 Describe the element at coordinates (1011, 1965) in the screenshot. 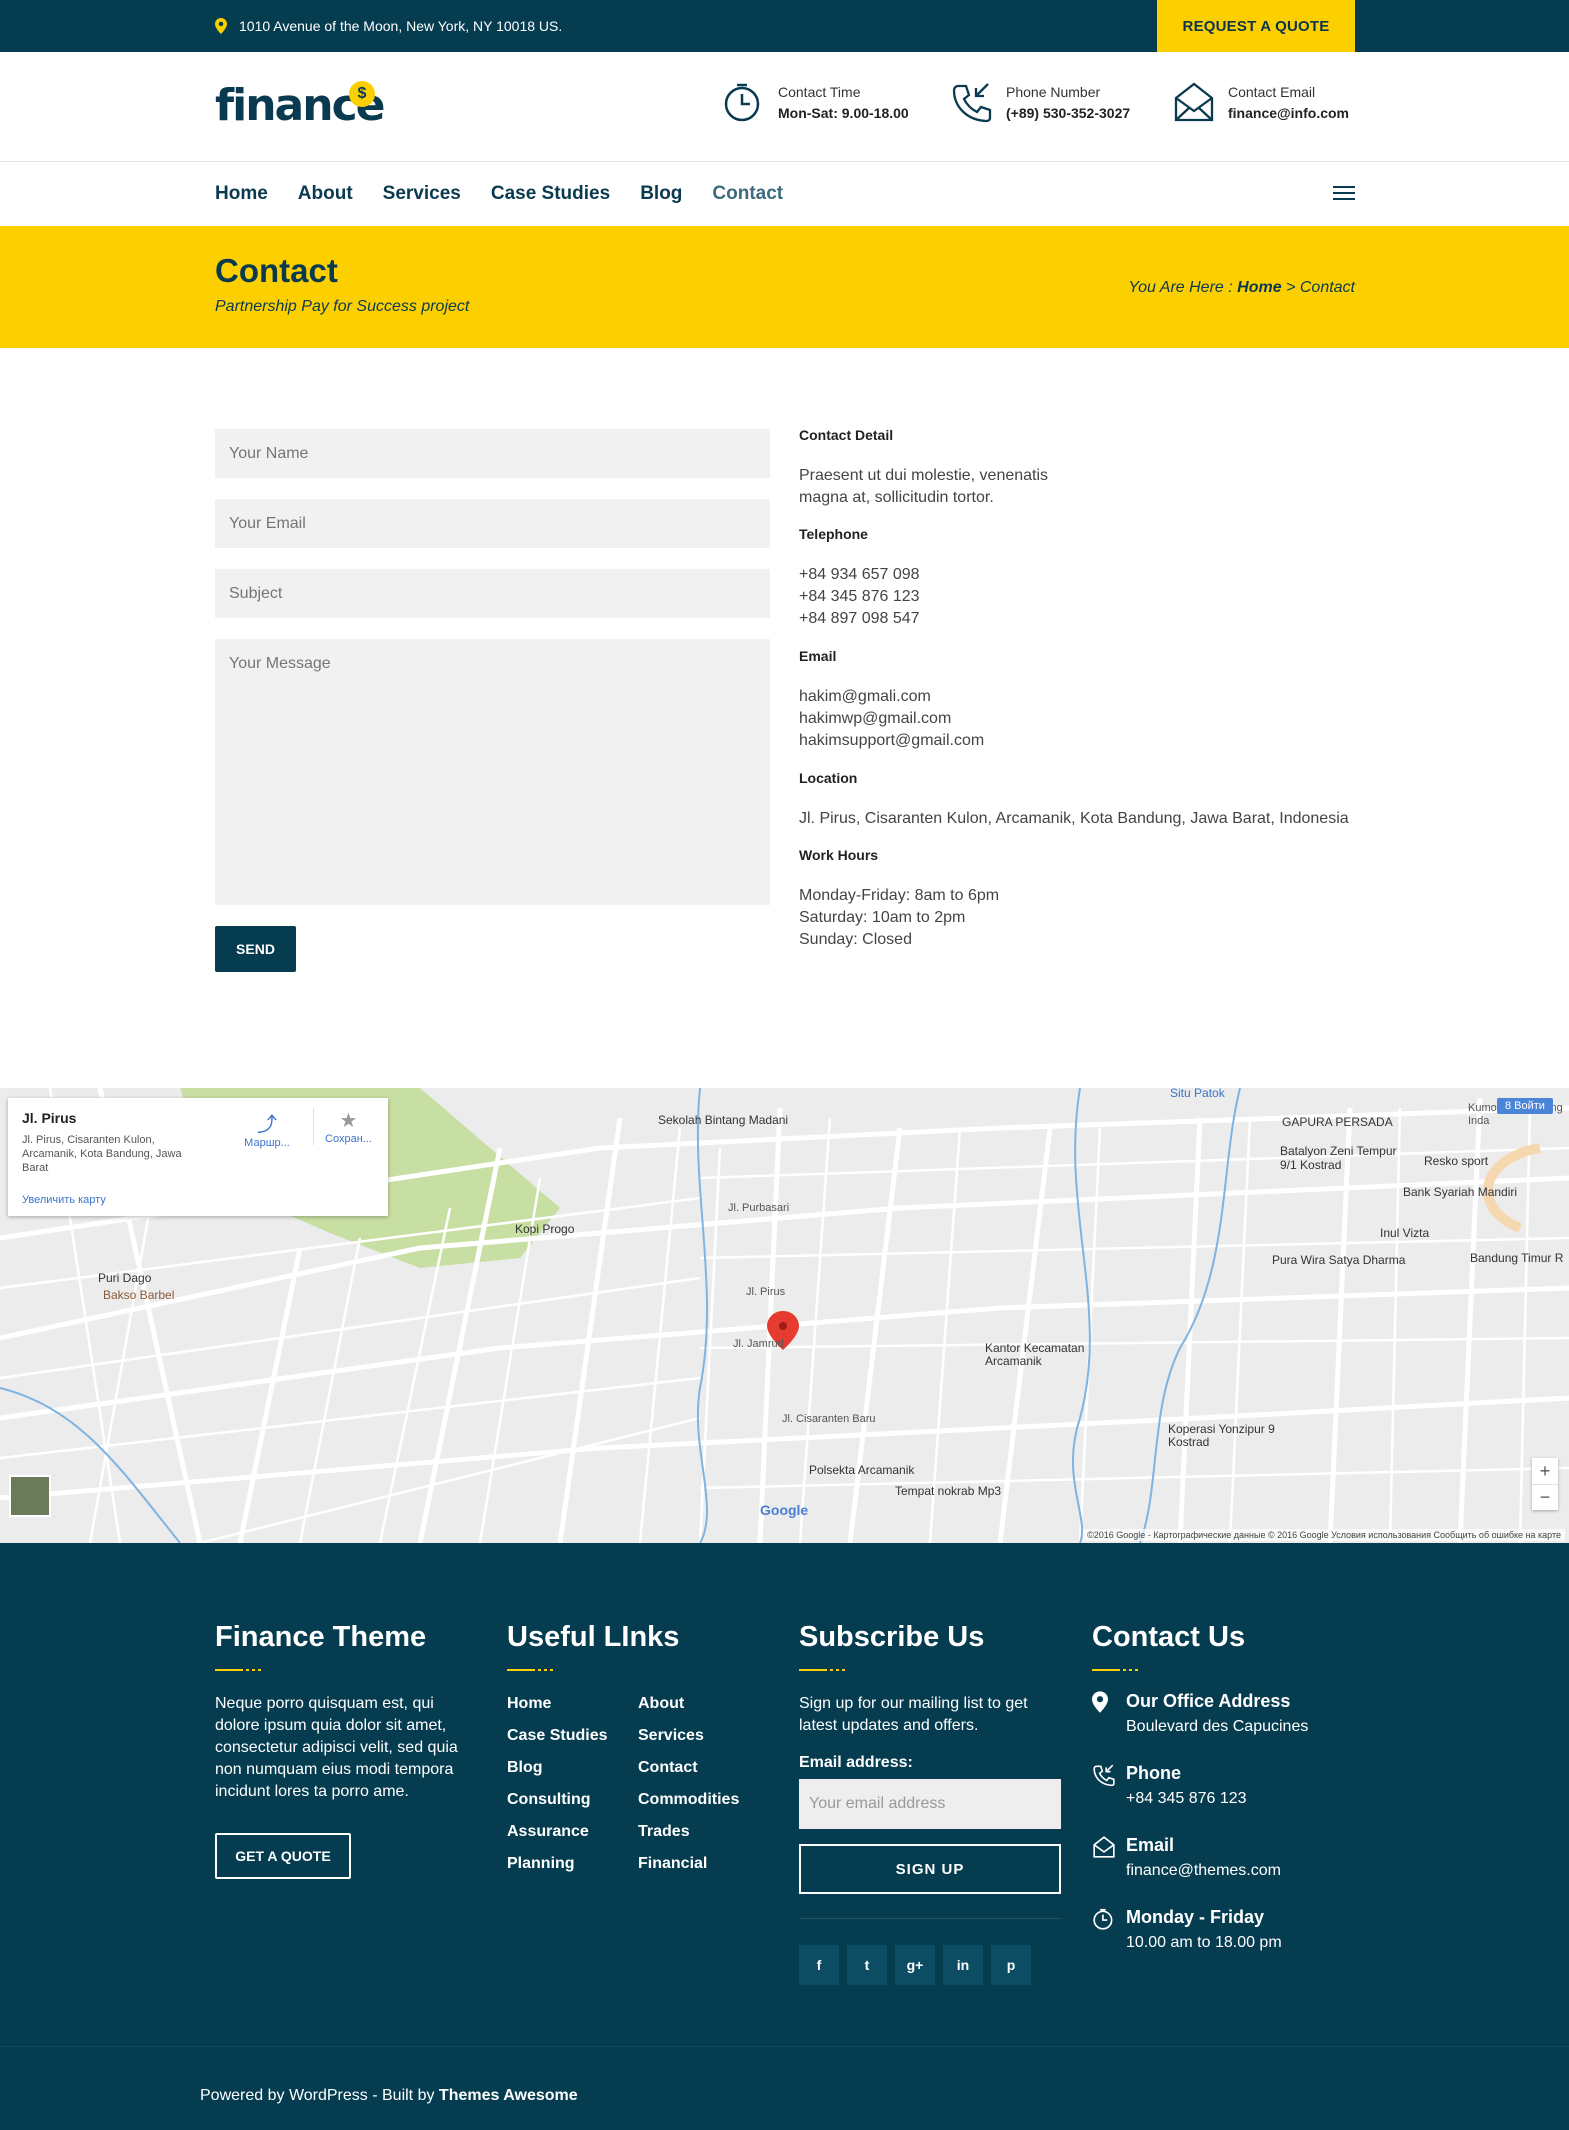

I see `pinterest-icon: p` at that location.